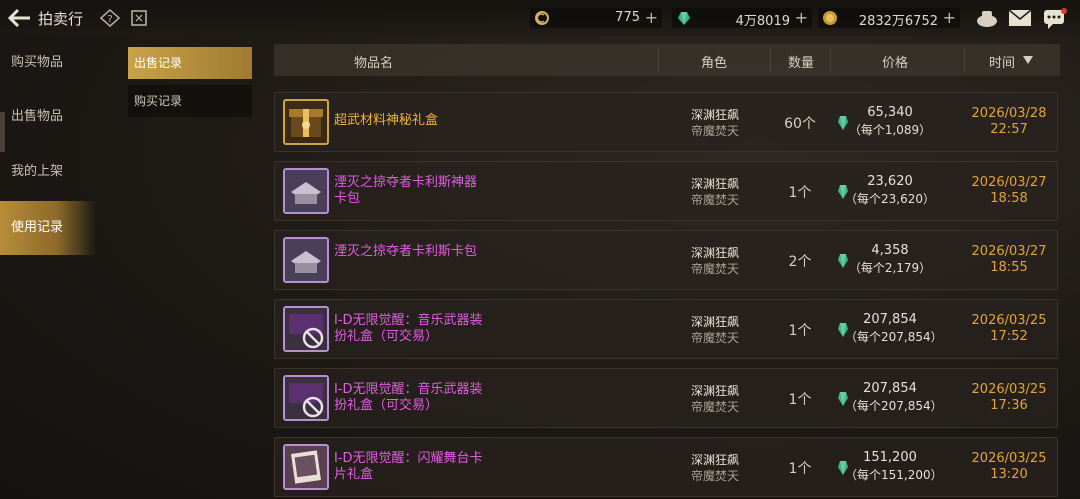  I want to click on unit-price: （每个151,200）, so click(894, 475).